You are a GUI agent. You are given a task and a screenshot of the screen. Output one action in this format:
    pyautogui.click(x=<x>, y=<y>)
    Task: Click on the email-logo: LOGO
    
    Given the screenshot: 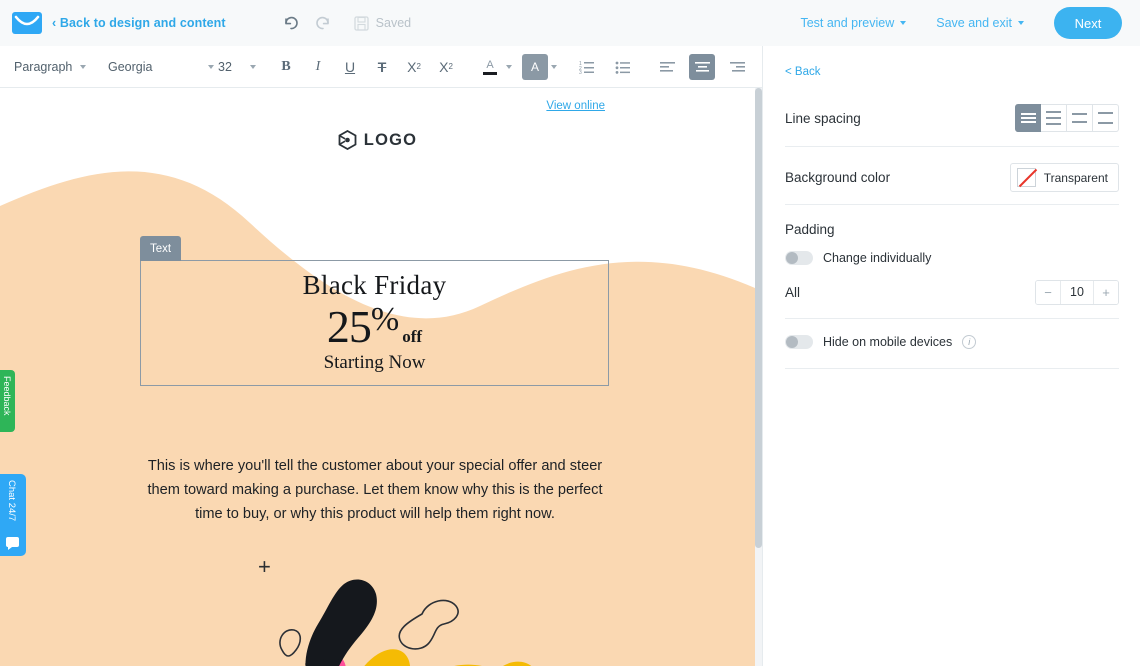 What is the action you would take?
    pyautogui.click(x=377, y=140)
    